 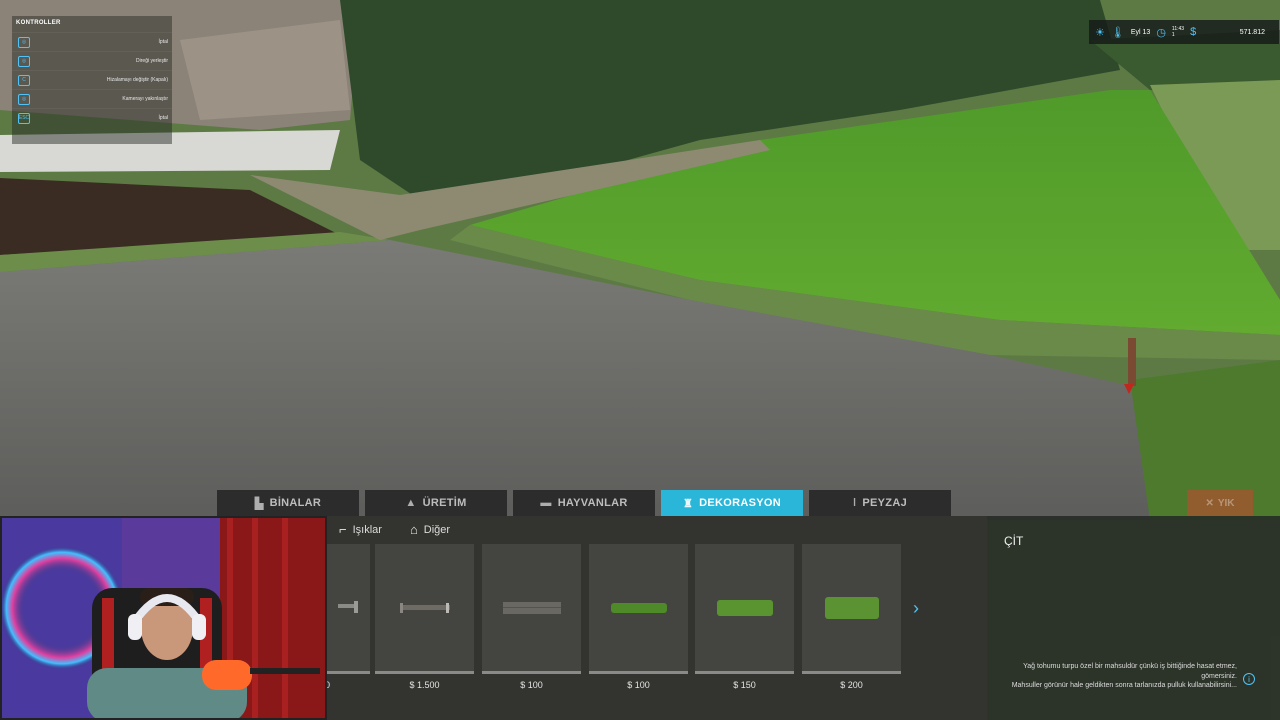 What do you see at coordinates (92, 98) in the screenshot?
I see `control-row-zoom: ◎ Kamerayı yakınlaştır` at bounding box center [92, 98].